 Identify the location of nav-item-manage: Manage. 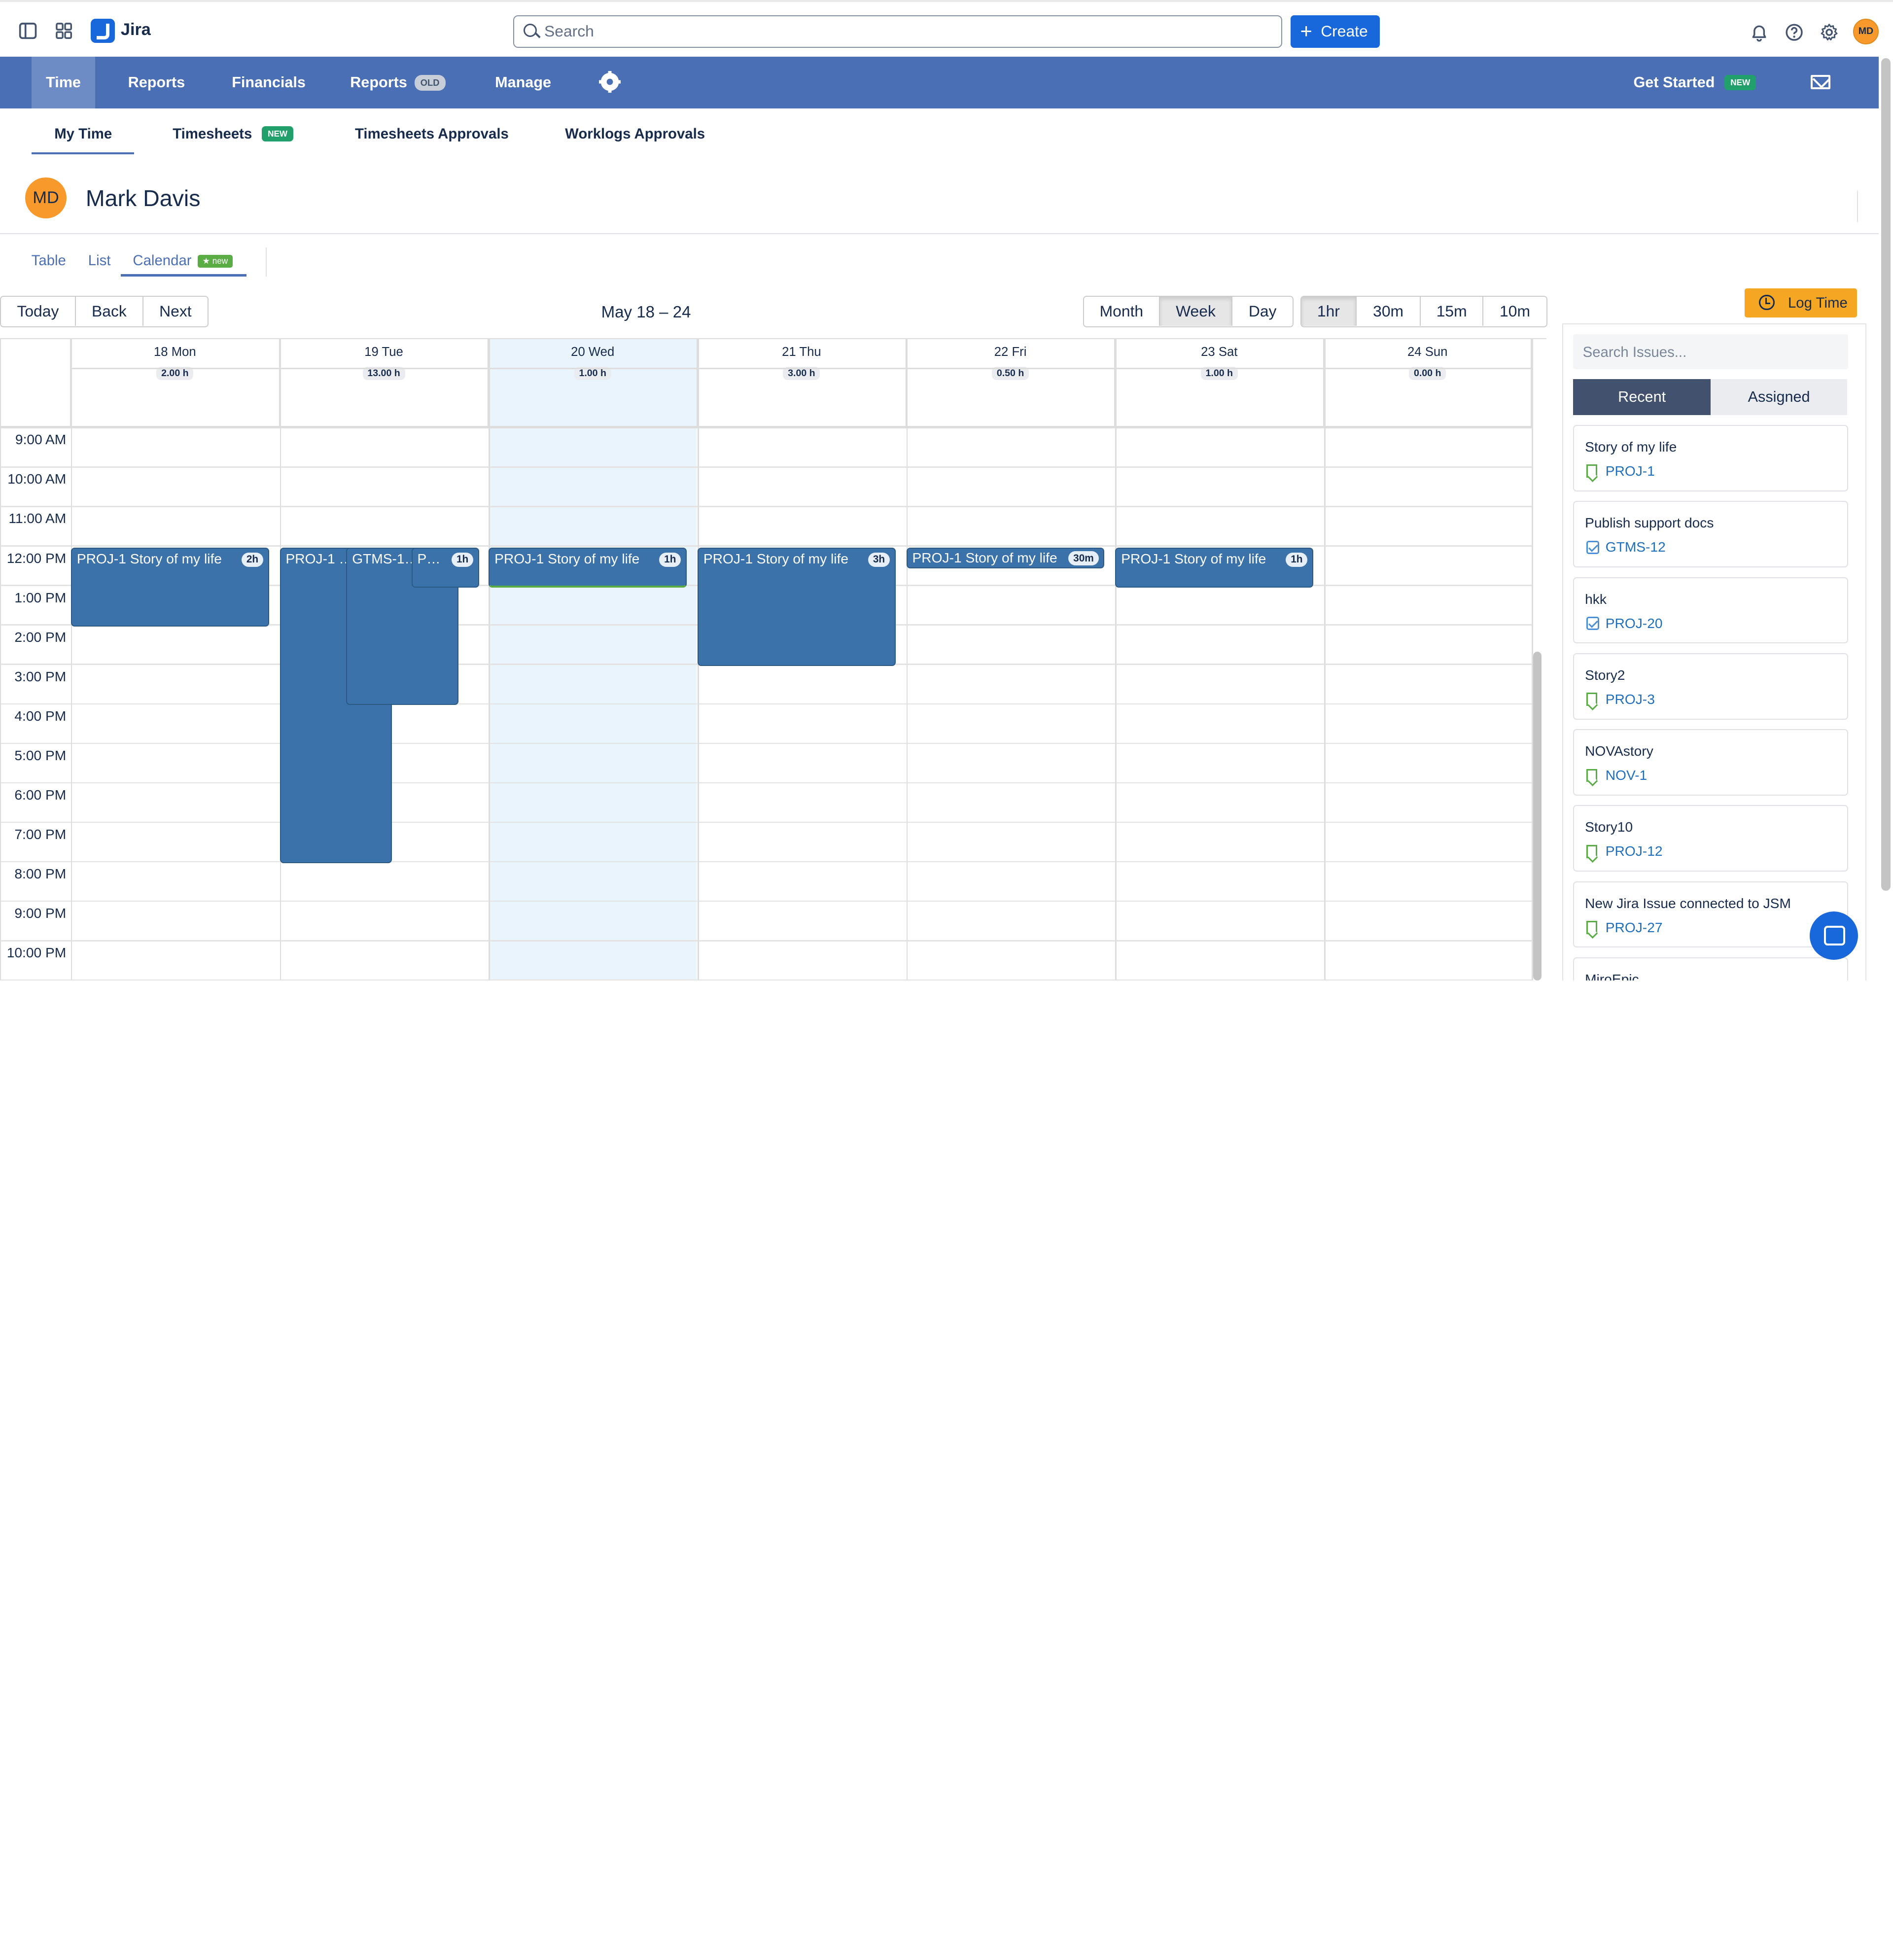
(523, 82).